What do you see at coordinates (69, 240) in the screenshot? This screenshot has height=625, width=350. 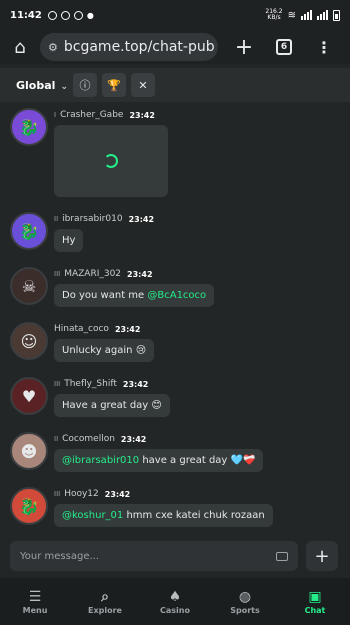 I see `message-text: Hy` at bounding box center [69, 240].